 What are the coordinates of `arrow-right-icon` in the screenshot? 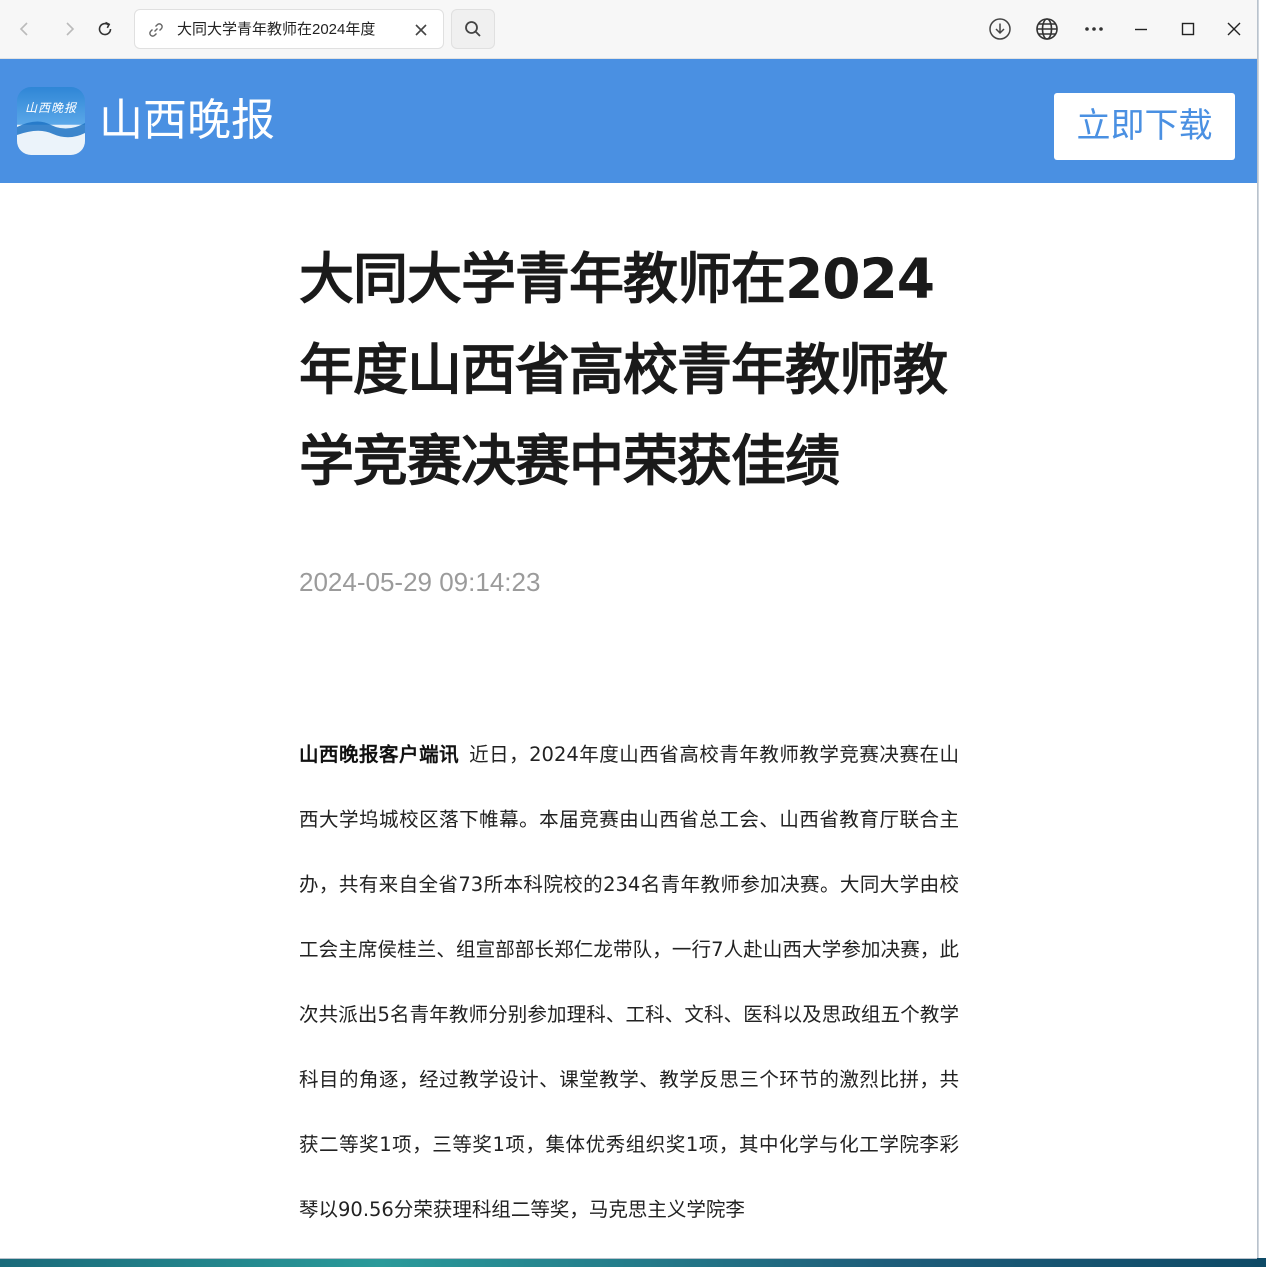 It's located at (69, 29).